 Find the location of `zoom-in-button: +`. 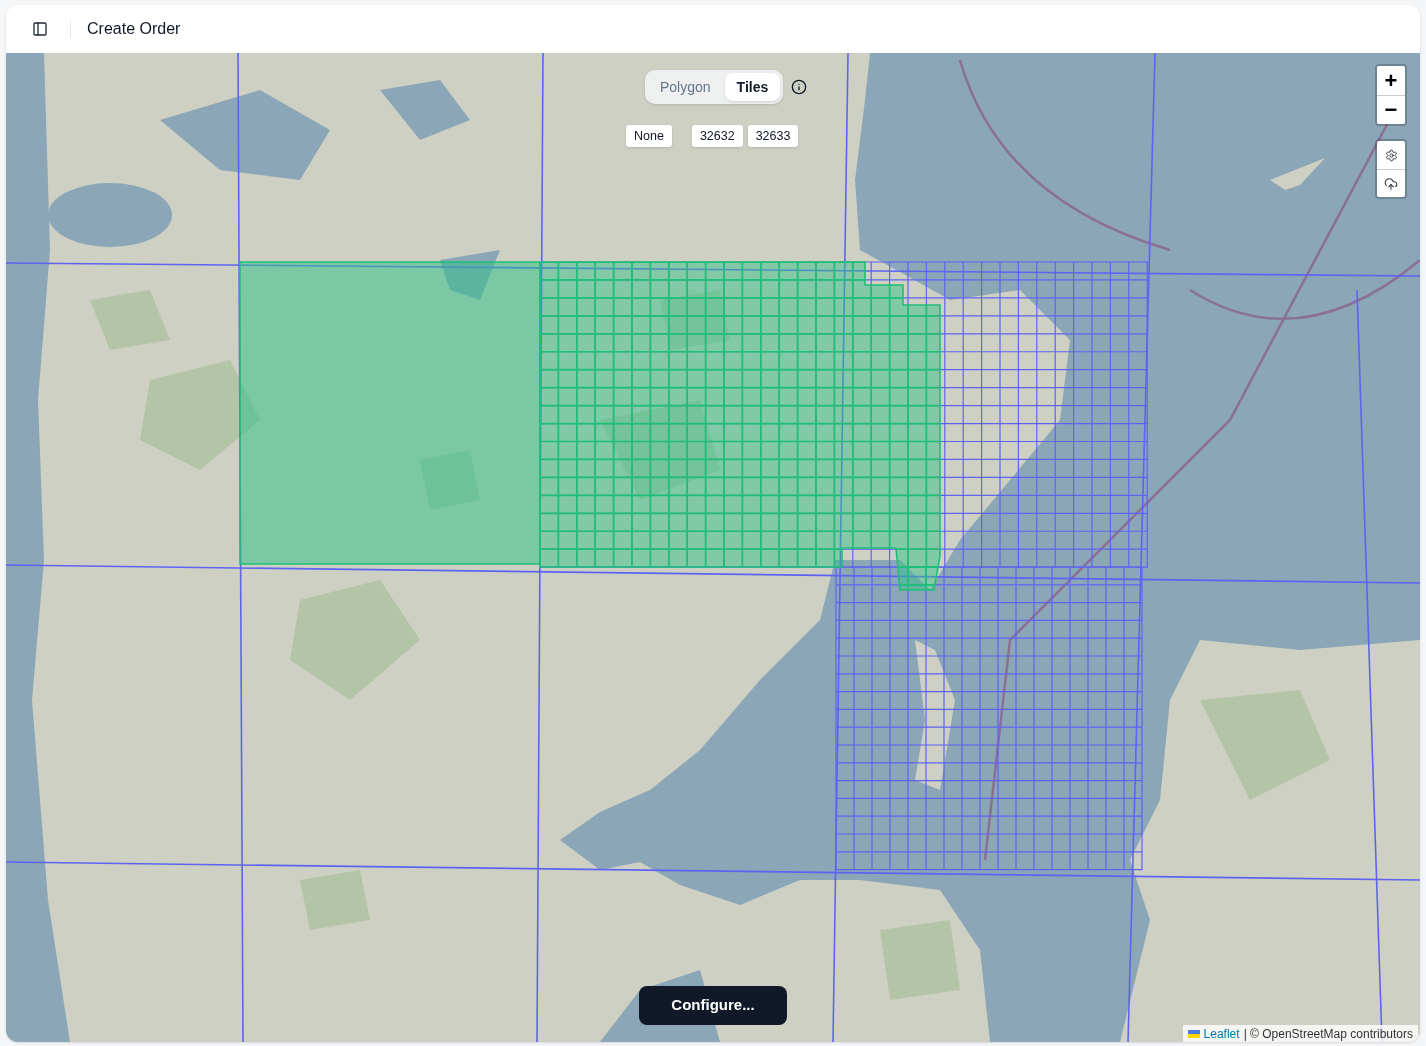

zoom-in-button: + is located at coordinates (1391, 80).